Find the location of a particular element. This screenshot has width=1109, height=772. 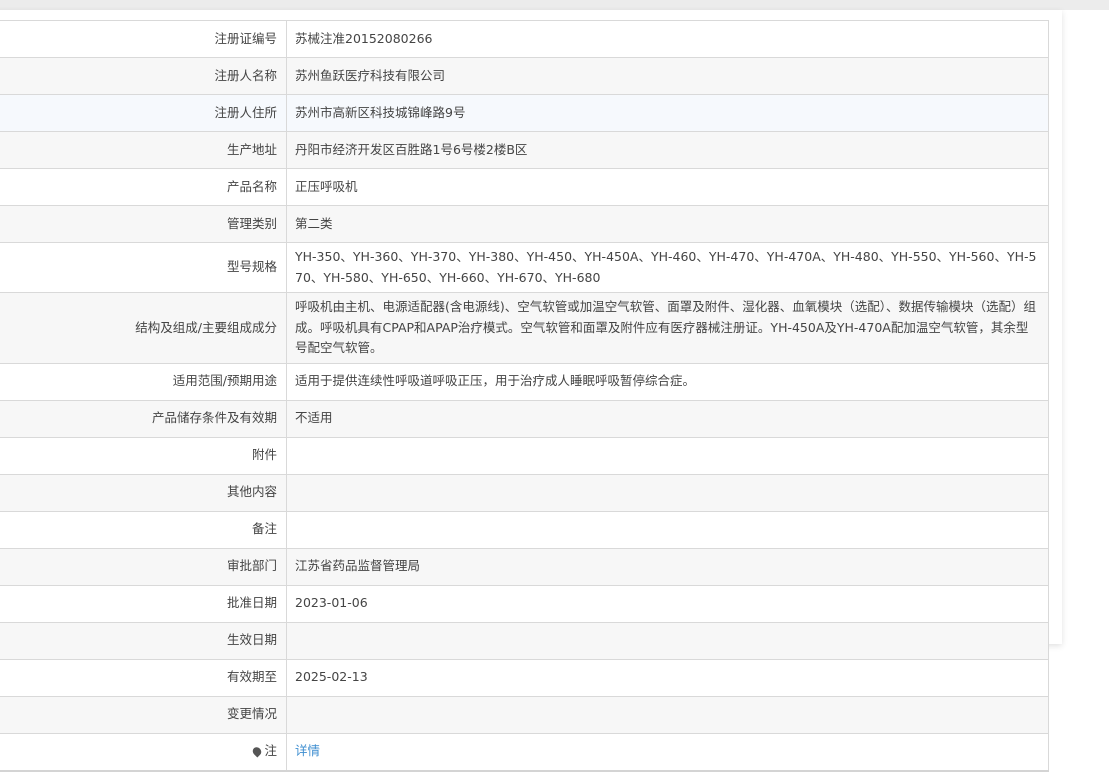

field-value: 苏州市高新区科技城锦峰路9号 is located at coordinates (667, 113).